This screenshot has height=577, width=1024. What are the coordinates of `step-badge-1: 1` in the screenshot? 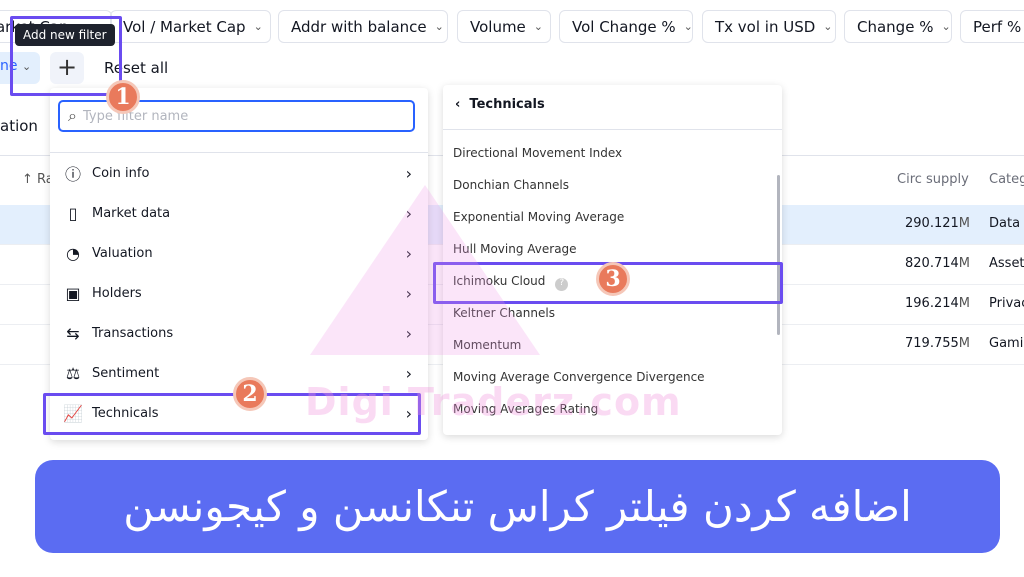 It's located at (123, 97).